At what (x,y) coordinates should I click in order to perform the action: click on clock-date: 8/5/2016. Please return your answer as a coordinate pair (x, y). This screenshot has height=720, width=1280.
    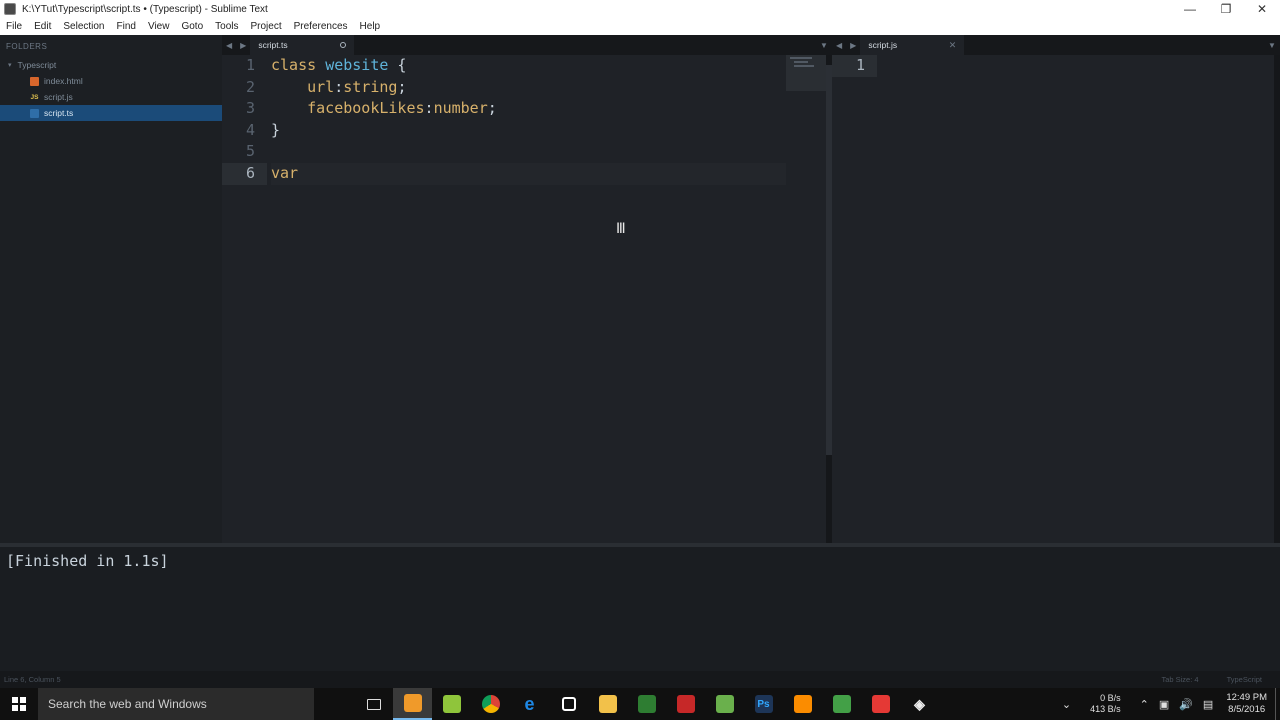
    Looking at the image, I should click on (1247, 709).